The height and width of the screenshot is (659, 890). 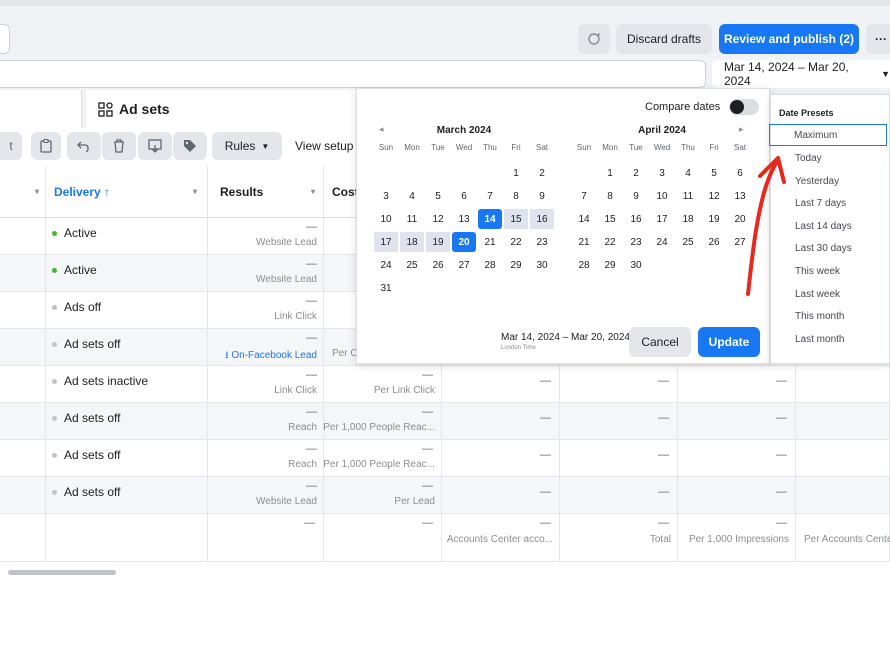 What do you see at coordinates (266, 192) in the screenshot?
I see `results-column-header: Results ▾` at bounding box center [266, 192].